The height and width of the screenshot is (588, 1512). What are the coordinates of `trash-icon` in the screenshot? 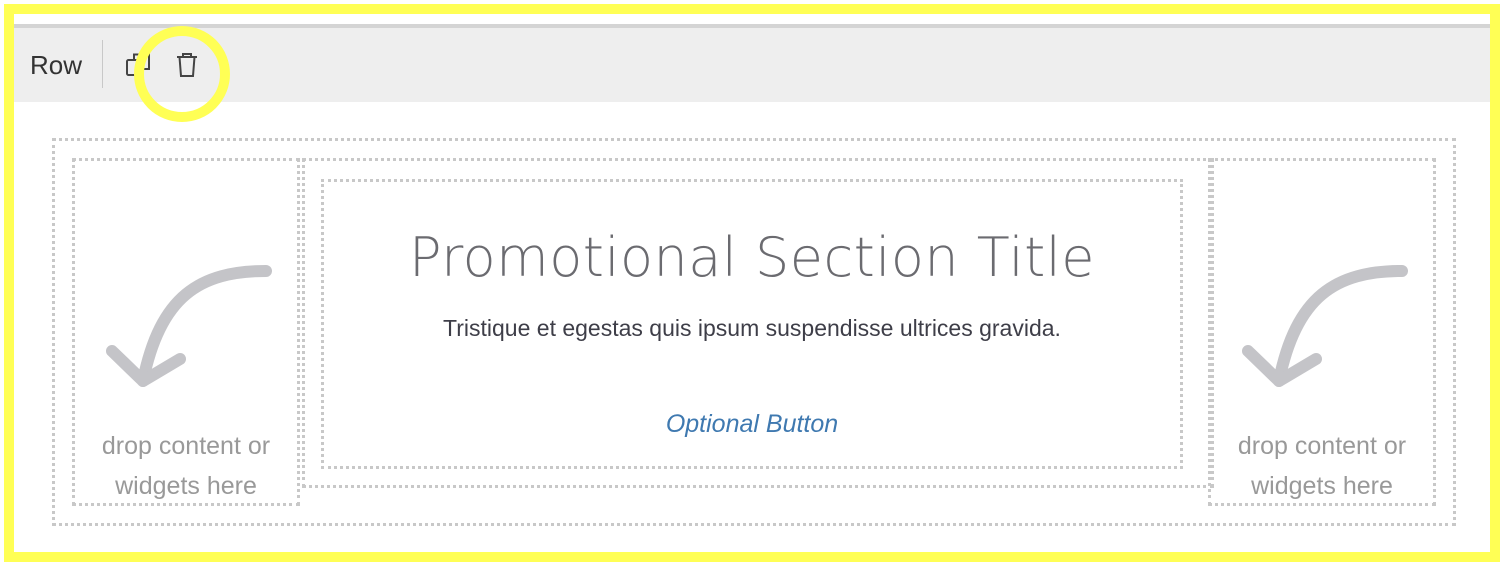 It's located at (187, 65).